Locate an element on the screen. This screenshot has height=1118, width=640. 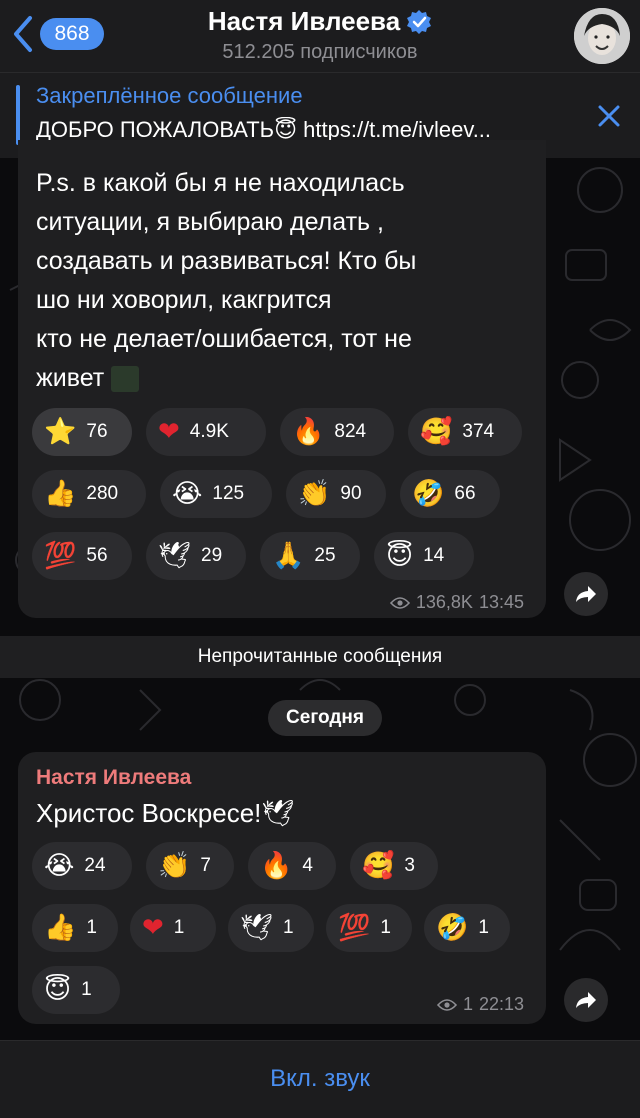
message-time: 22:13 is located at coordinates (501, 1004).